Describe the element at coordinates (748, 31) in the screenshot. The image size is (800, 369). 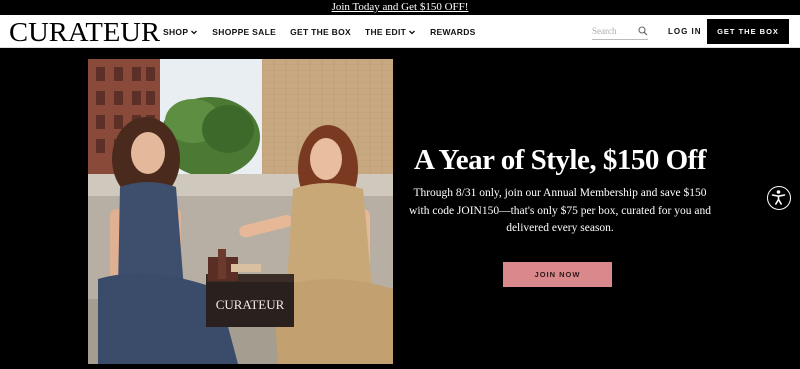
I see `get-the-box-button: GET THE BOX` at that location.